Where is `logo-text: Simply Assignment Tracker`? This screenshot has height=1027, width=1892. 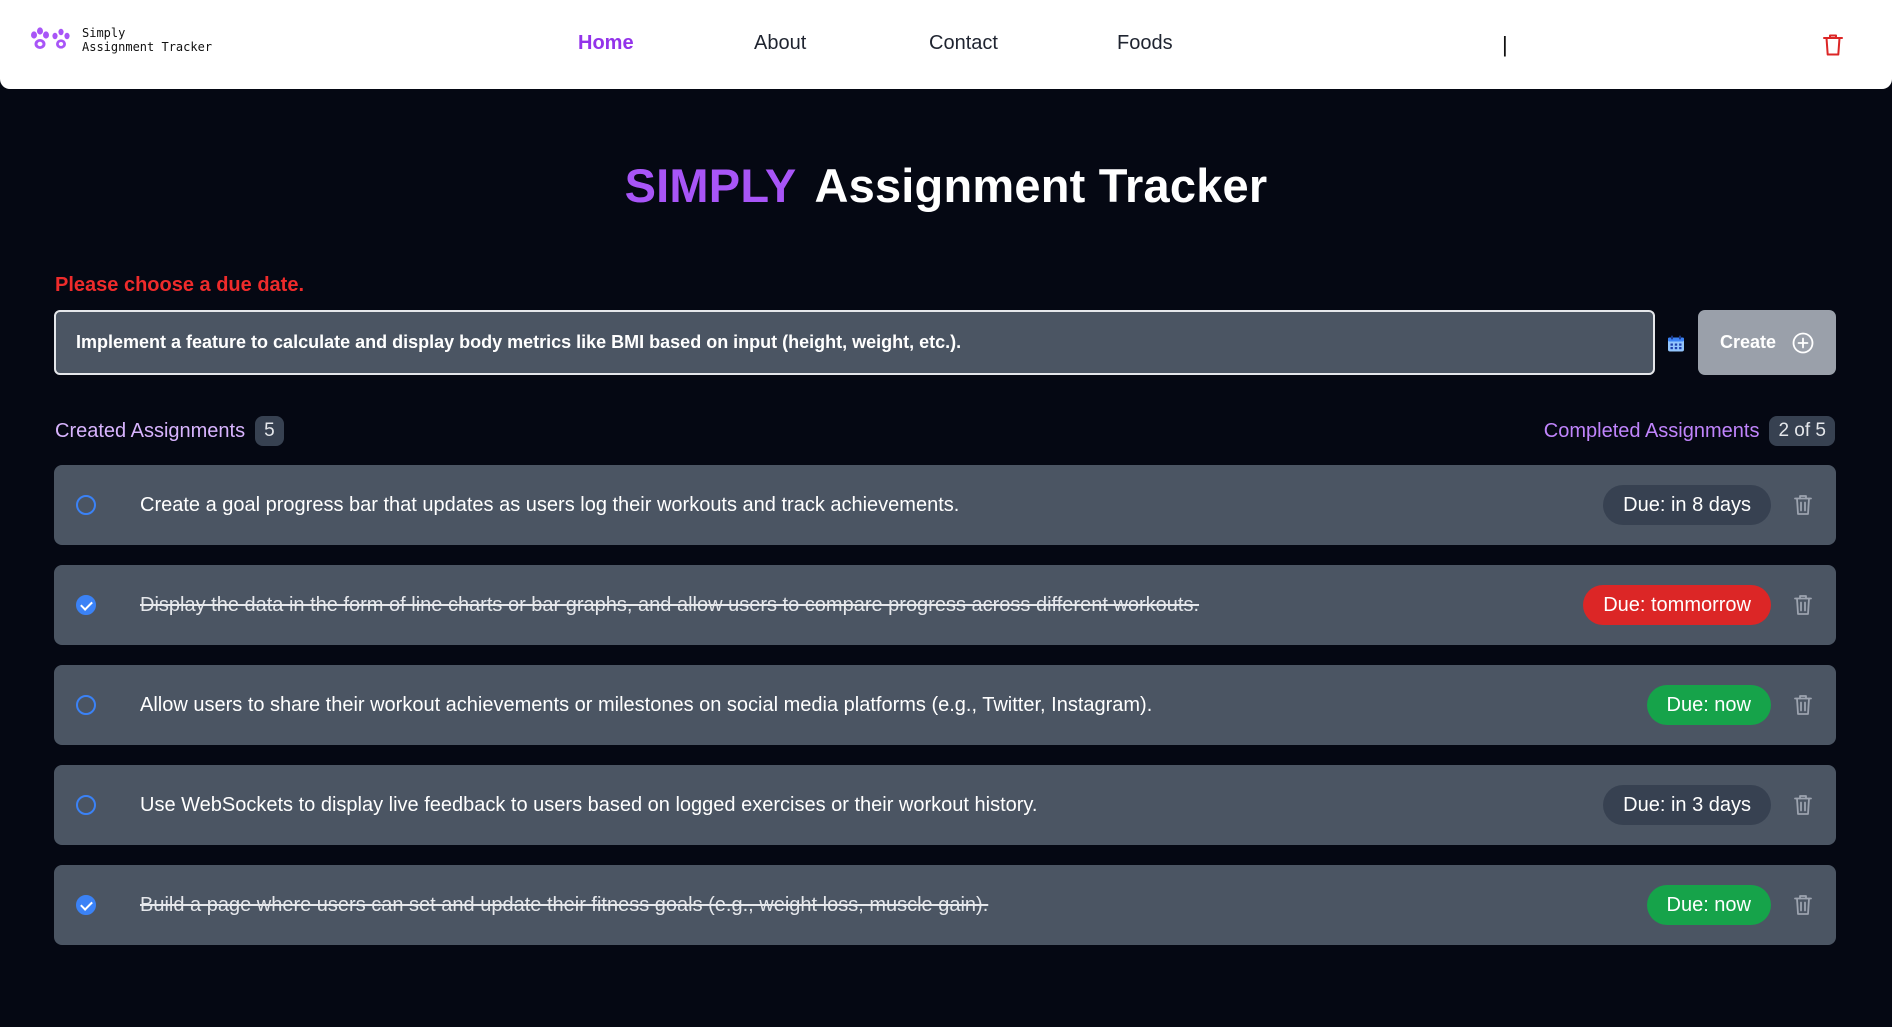
logo-text: Simply Assignment Tracker is located at coordinates (147, 40).